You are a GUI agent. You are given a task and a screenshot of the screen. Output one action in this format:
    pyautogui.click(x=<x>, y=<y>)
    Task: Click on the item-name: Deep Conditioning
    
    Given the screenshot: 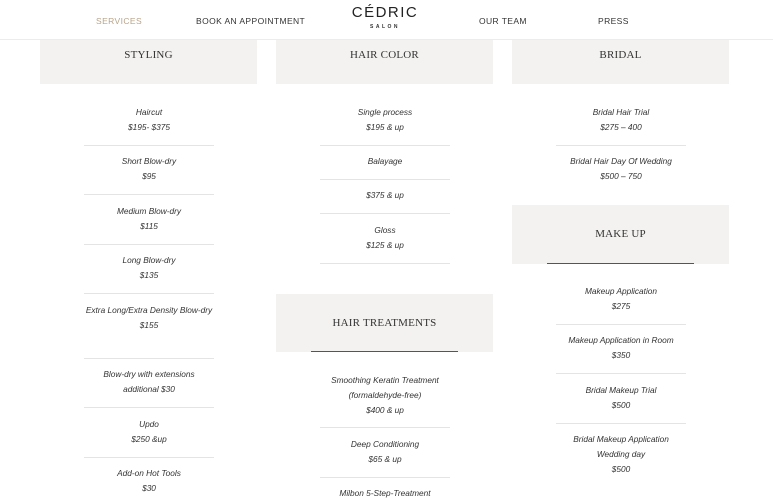 What is the action you would take?
    pyautogui.click(x=385, y=444)
    